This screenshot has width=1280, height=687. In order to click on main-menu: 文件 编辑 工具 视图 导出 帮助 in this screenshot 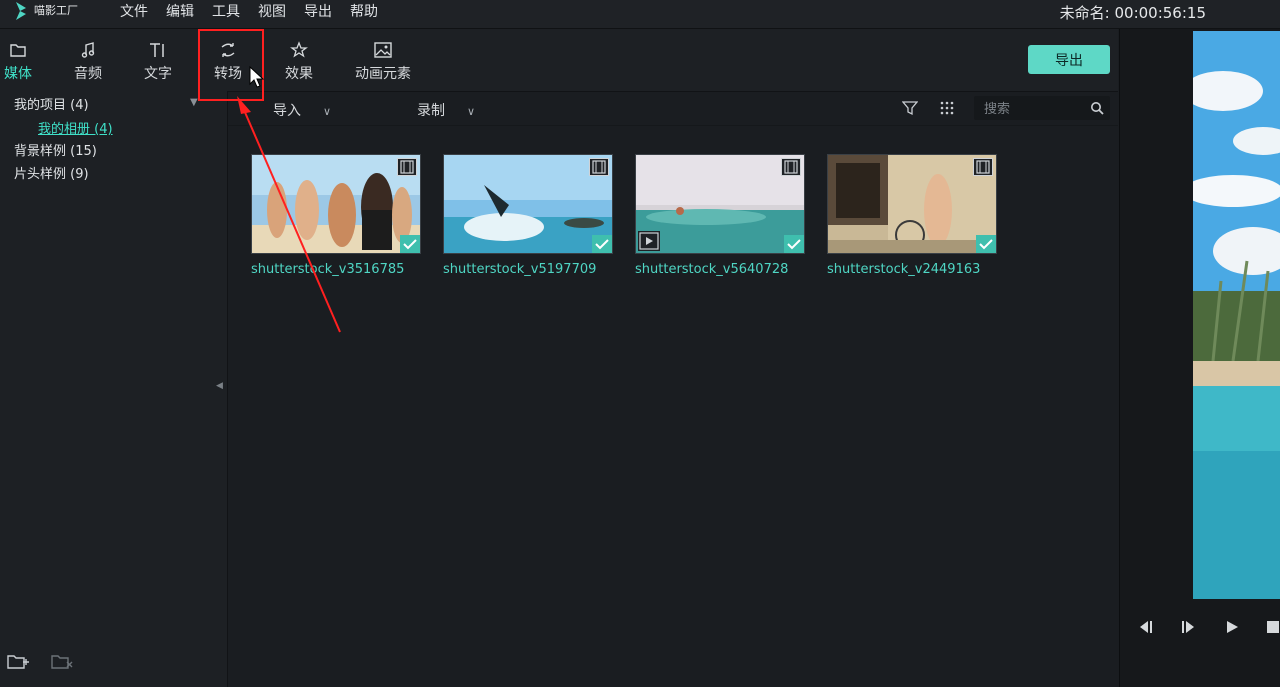, I will do `click(258, 14)`.